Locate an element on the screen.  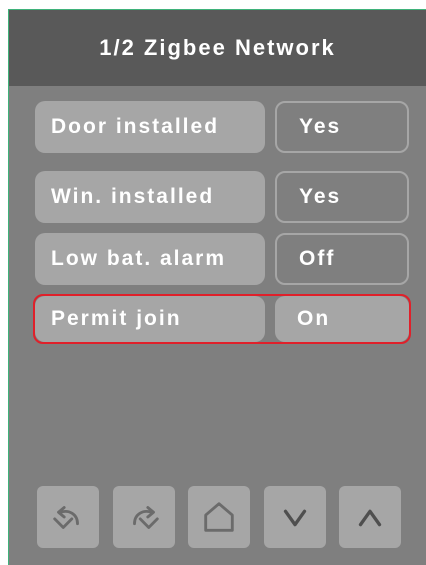
setting-label-box: Low bat. alarm is located at coordinates (150, 259).